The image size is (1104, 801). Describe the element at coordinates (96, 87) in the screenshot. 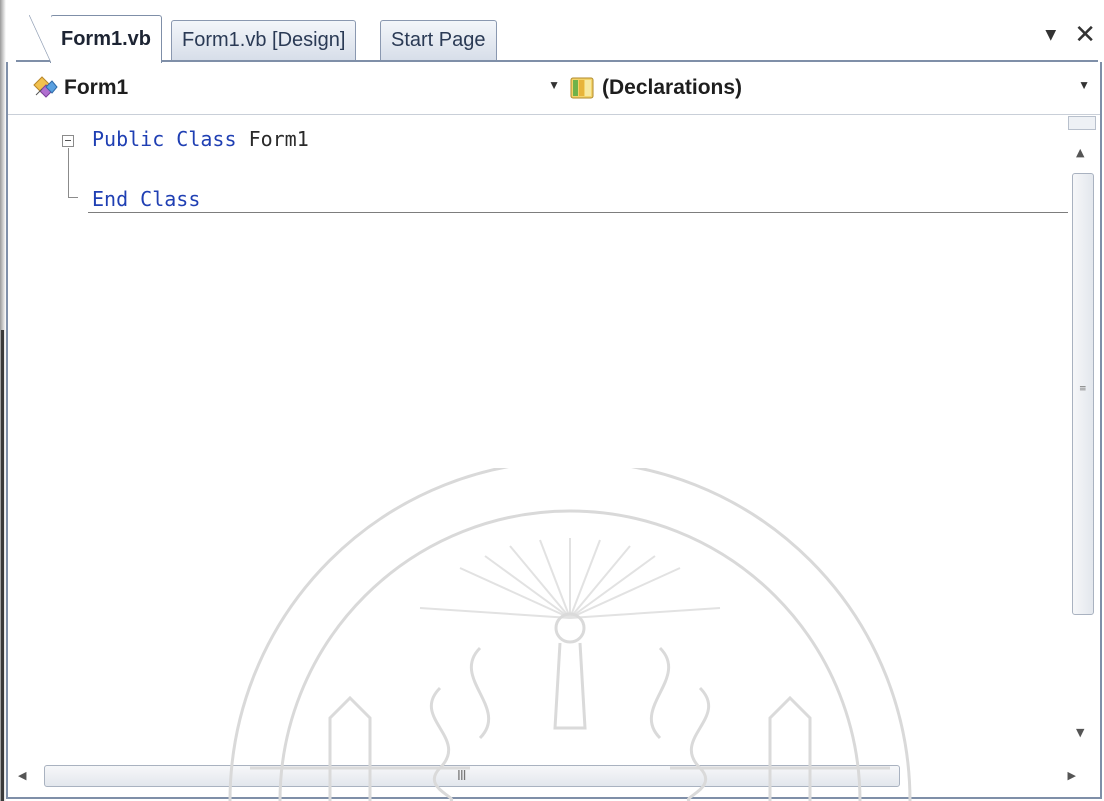

I see `class-combo-value: Form1` at that location.